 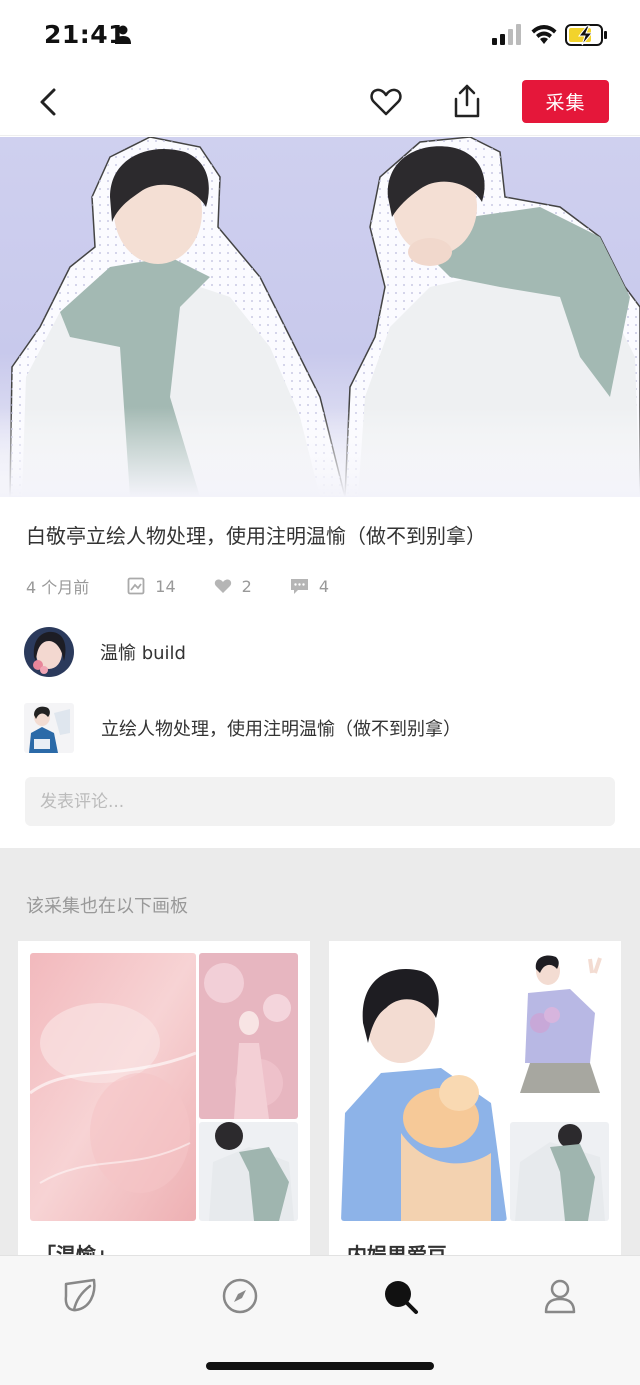 I want to click on search-icon, so click(x=400, y=1296).